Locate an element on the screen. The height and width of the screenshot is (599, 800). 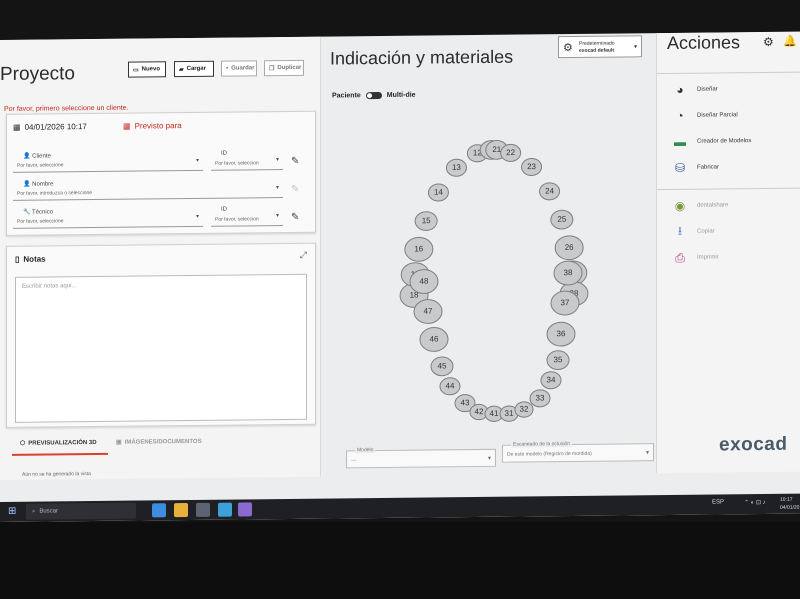
load-button: ▰ Cargar is located at coordinates (194, 69).